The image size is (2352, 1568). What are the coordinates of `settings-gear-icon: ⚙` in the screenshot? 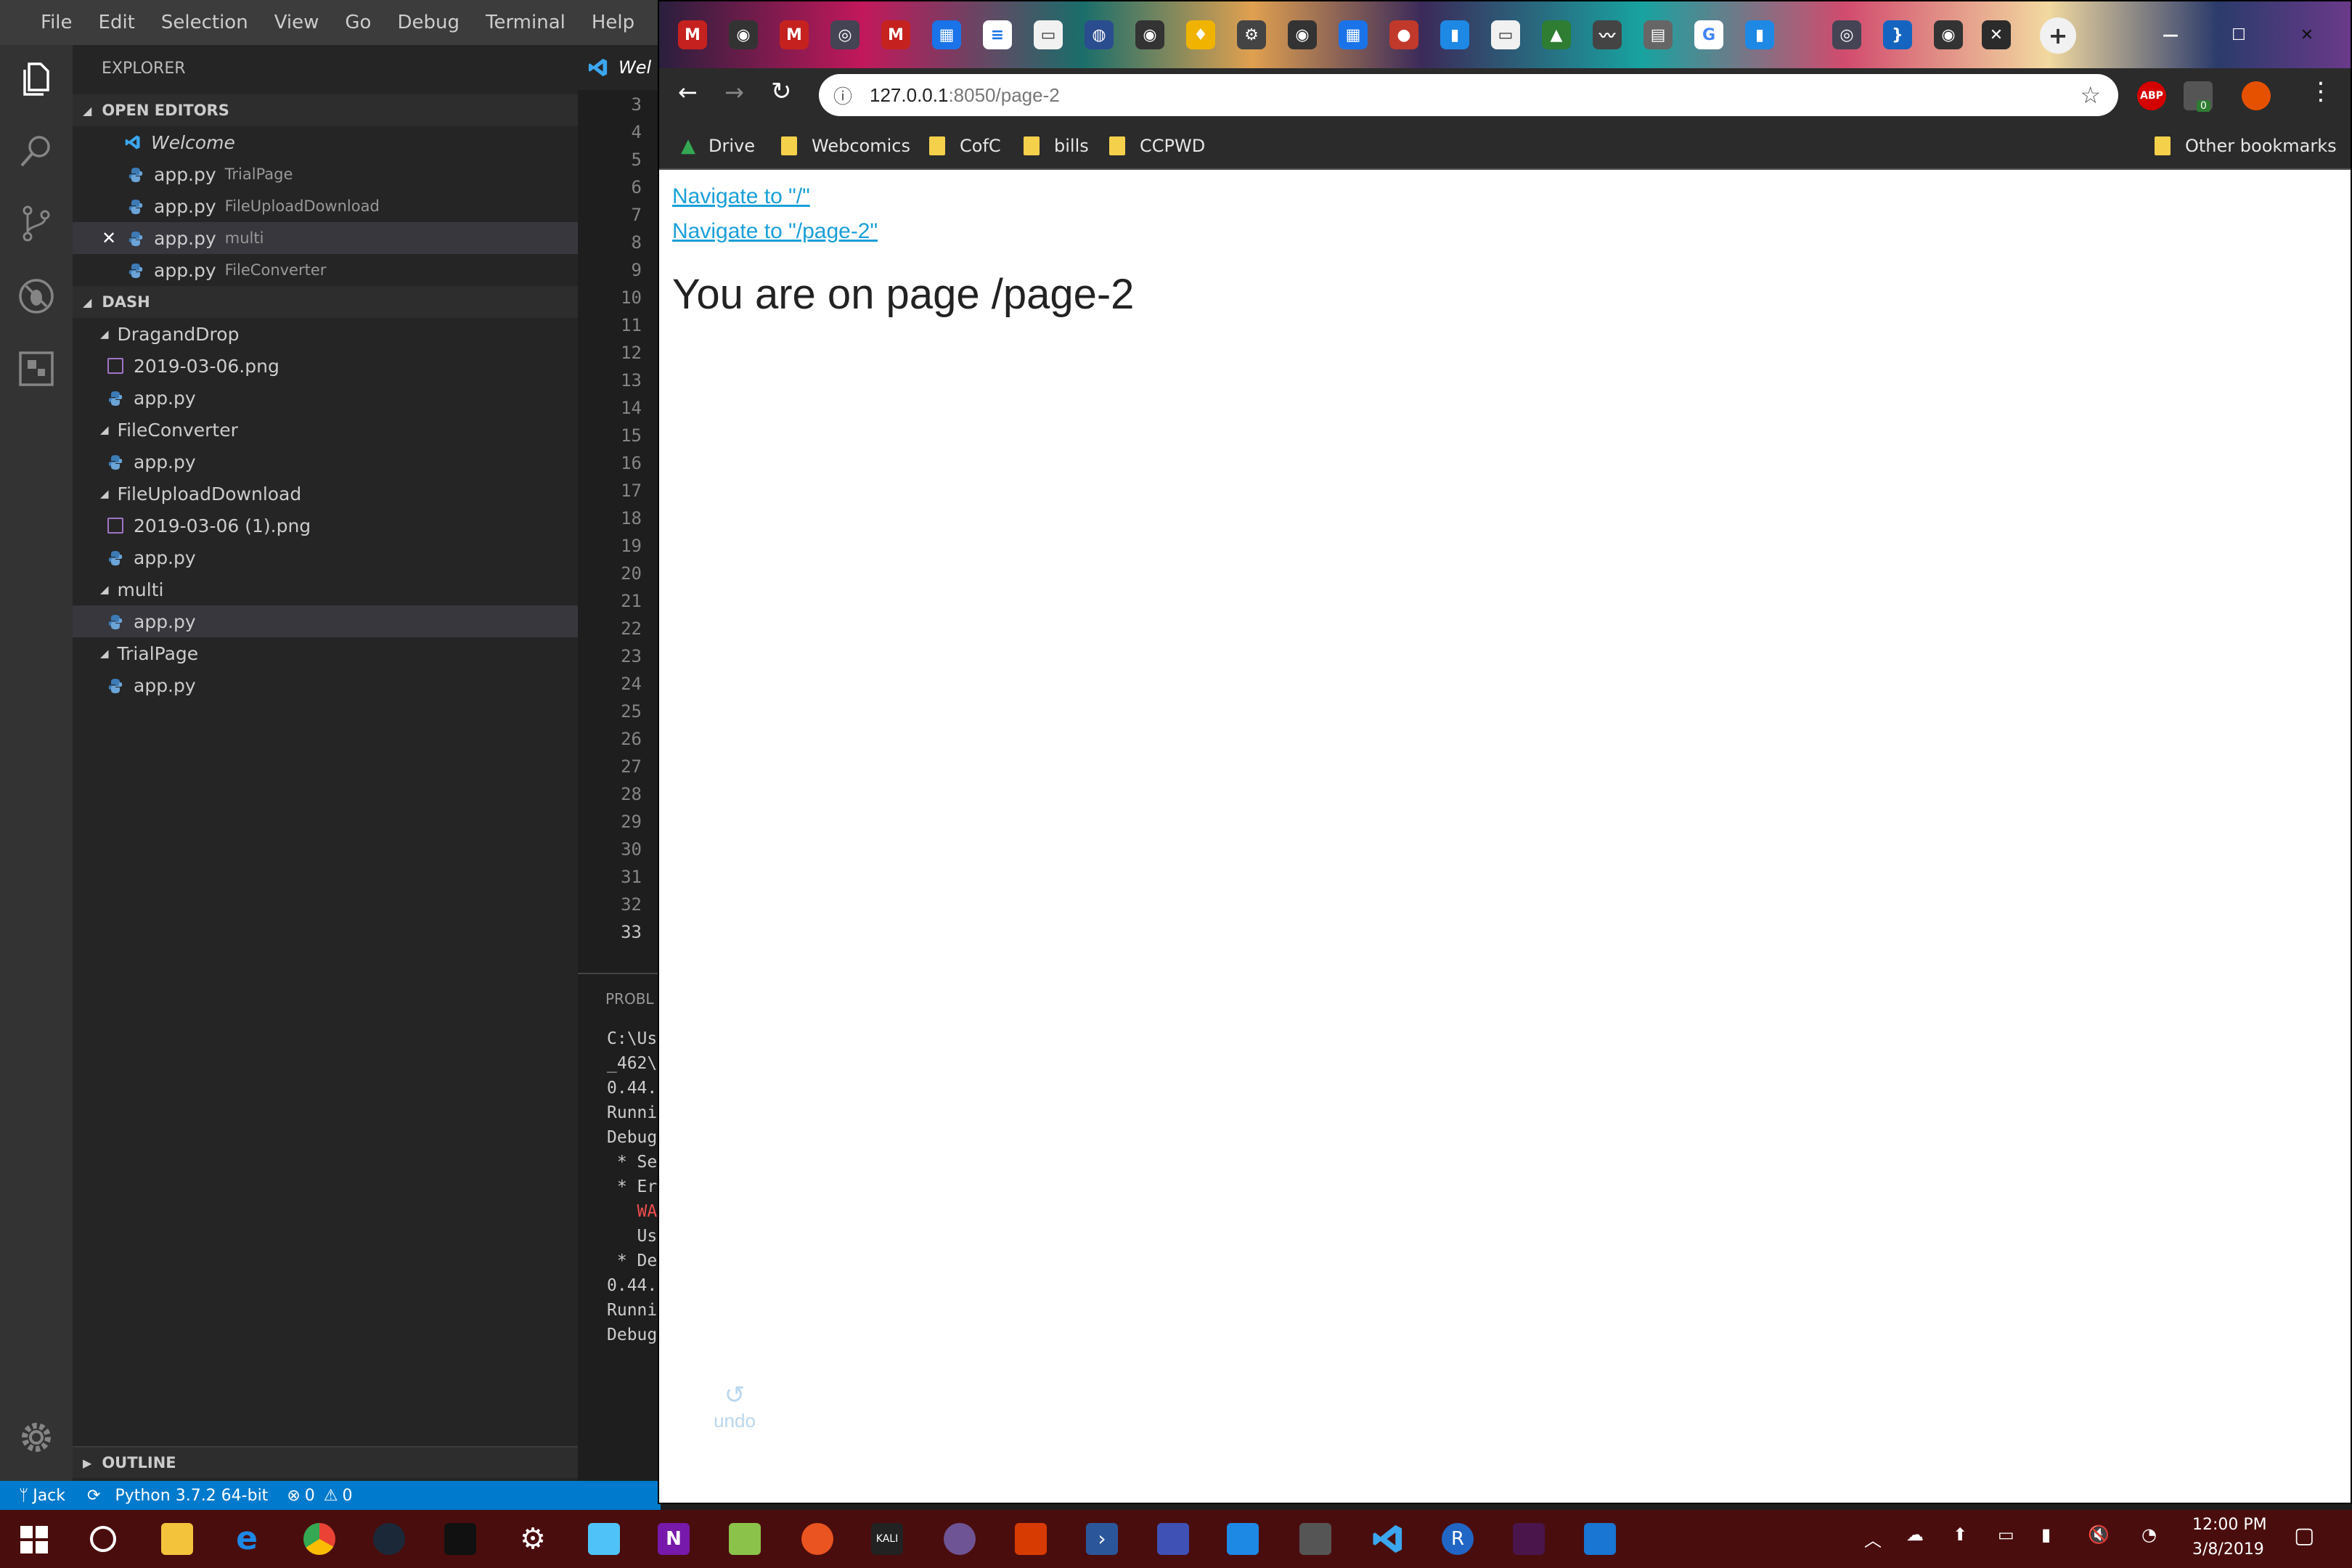 It's located at (533, 1539).